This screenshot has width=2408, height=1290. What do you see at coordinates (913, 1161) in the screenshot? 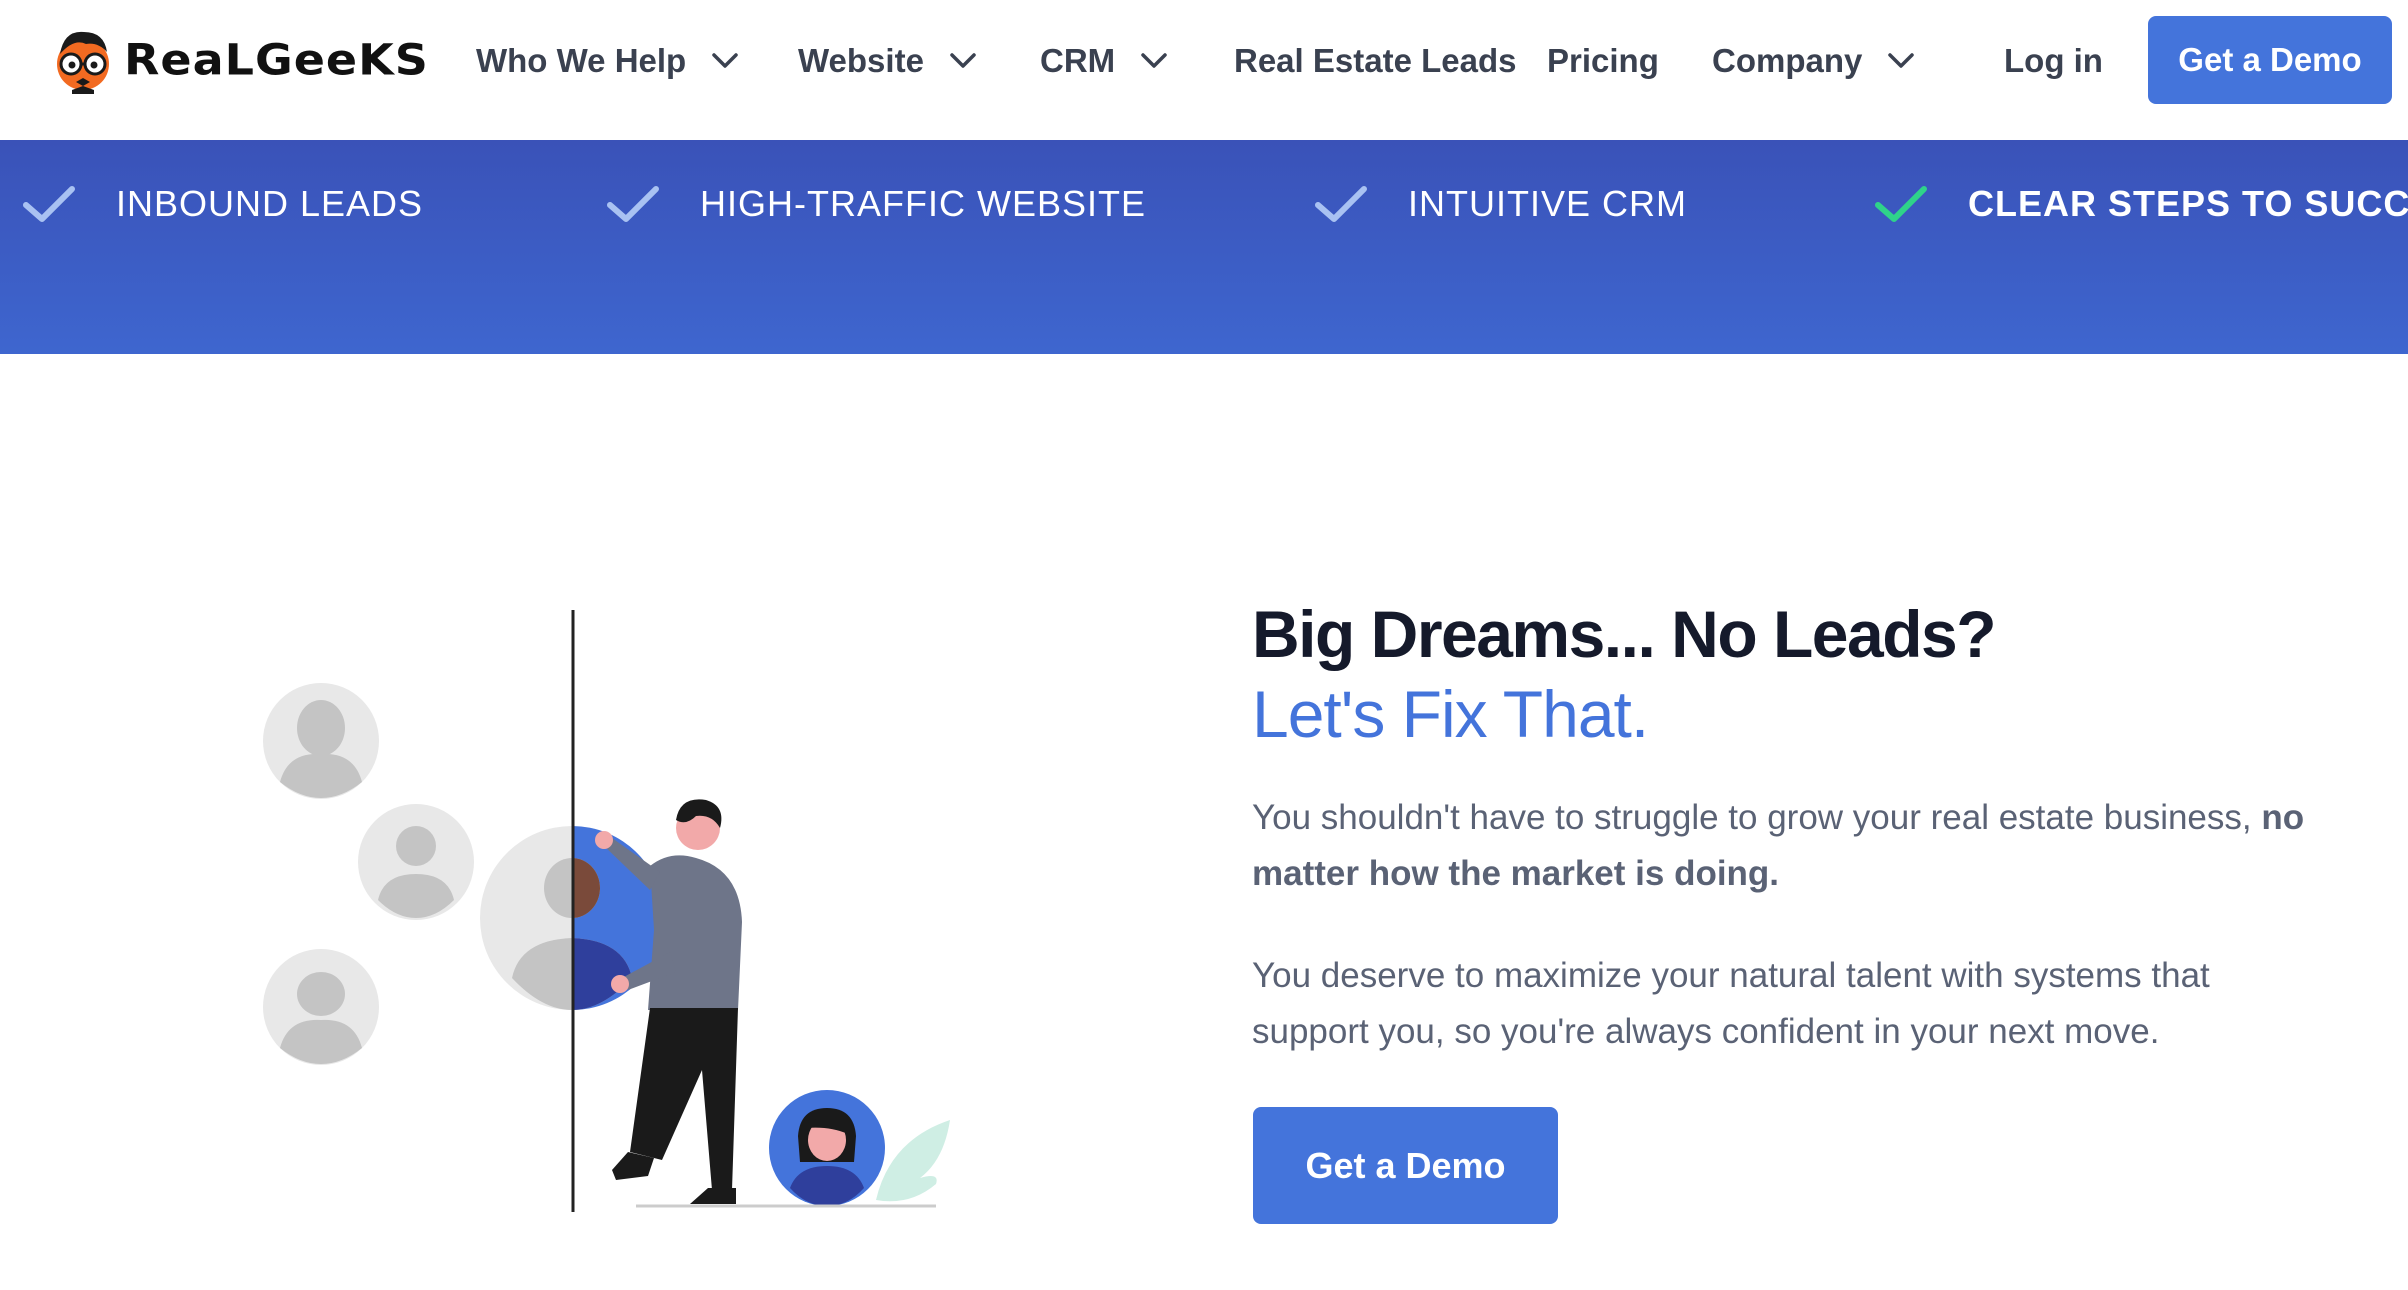
I see `plant-leaf-icon` at bounding box center [913, 1161].